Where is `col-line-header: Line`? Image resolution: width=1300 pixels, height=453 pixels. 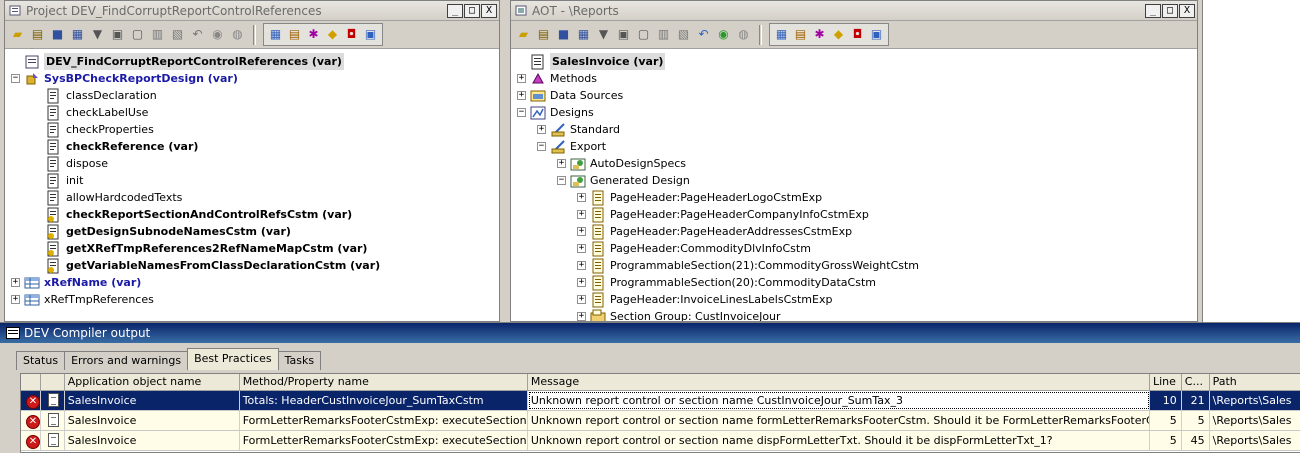 col-line-header: Line is located at coordinates (1166, 382).